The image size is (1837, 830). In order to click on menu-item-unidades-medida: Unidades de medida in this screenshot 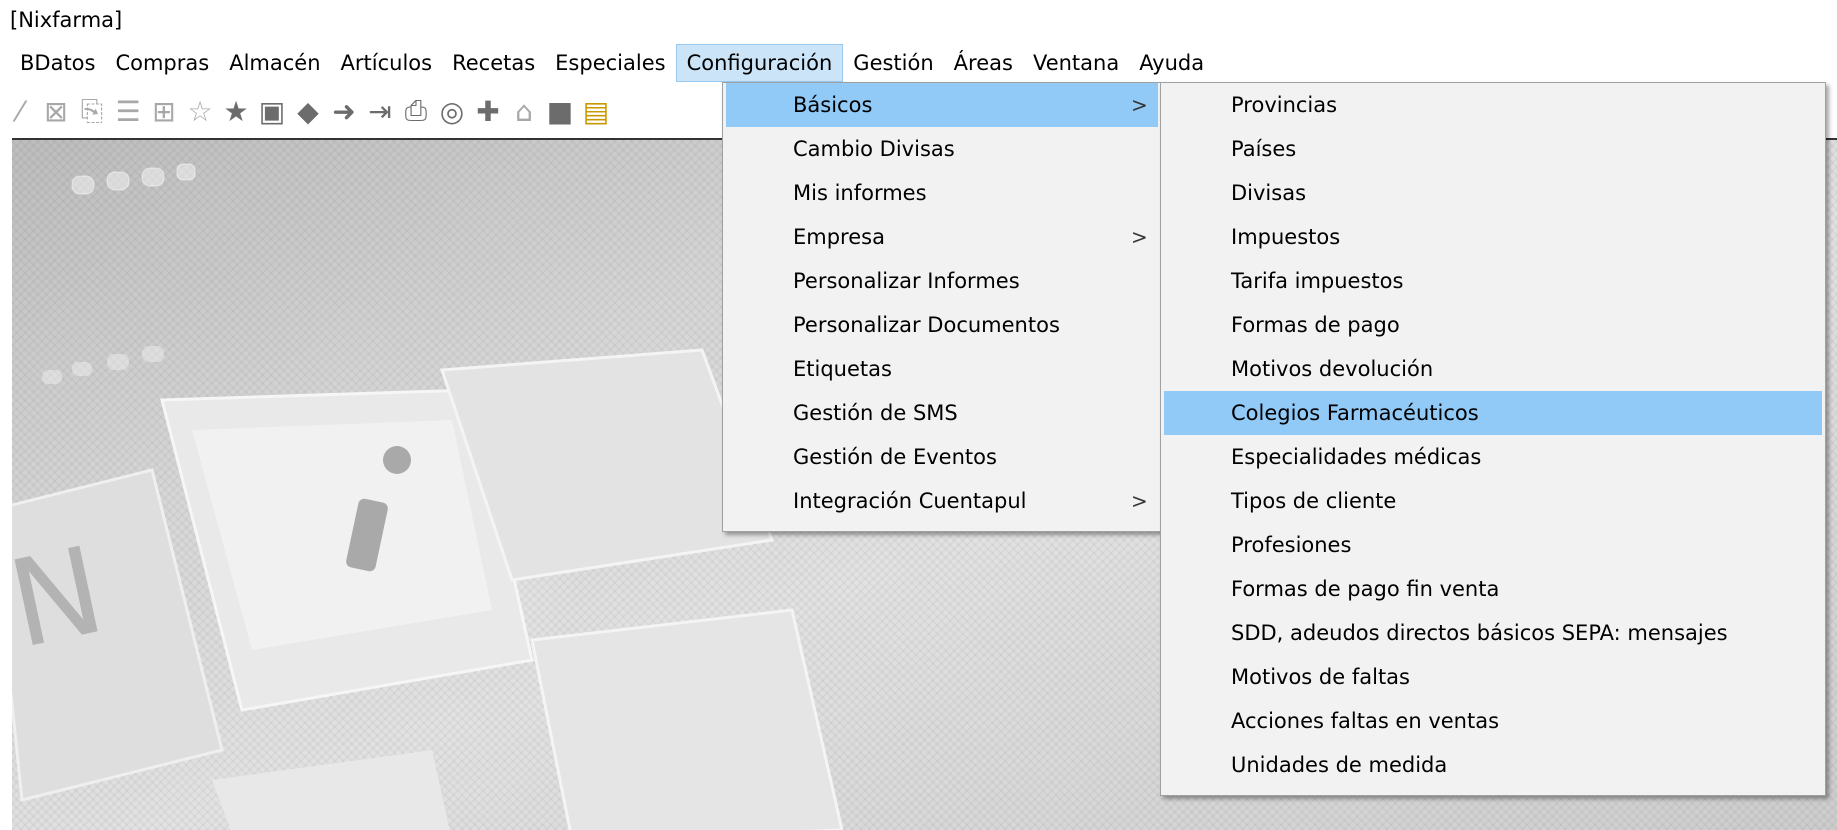, I will do `click(1493, 765)`.